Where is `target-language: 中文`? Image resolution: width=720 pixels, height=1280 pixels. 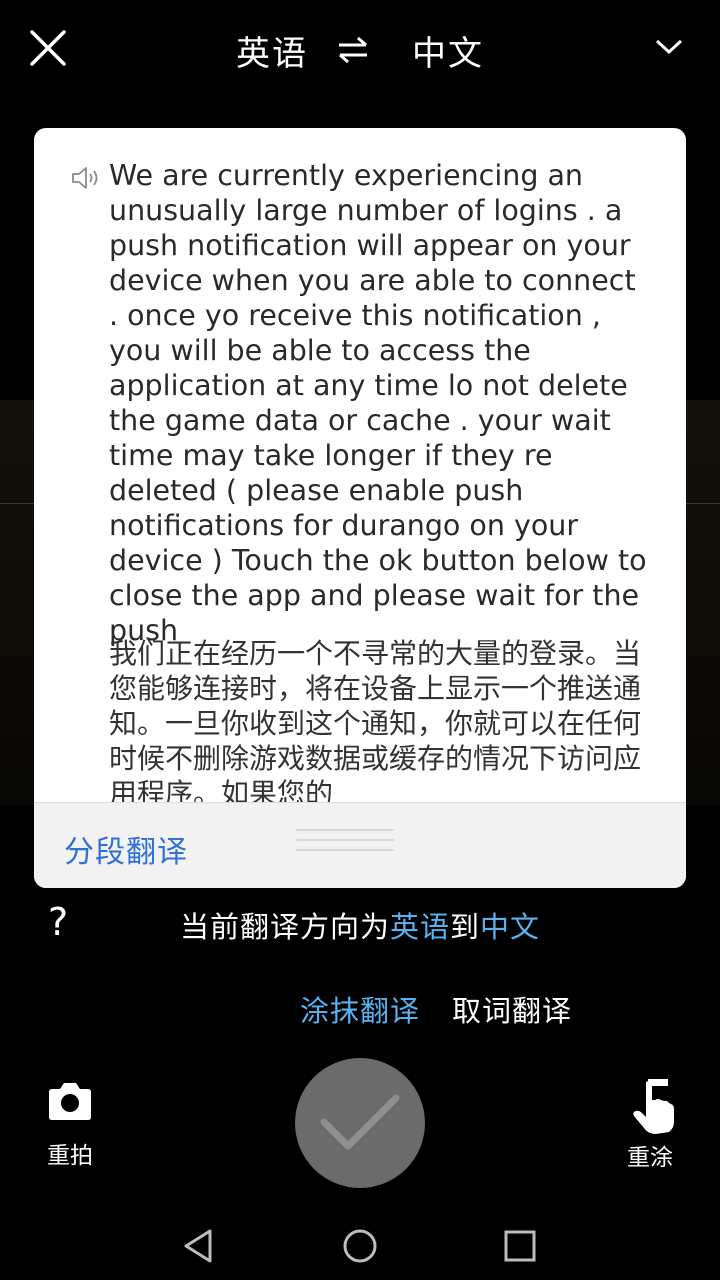
target-language: 中文 is located at coordinates (448, 50).